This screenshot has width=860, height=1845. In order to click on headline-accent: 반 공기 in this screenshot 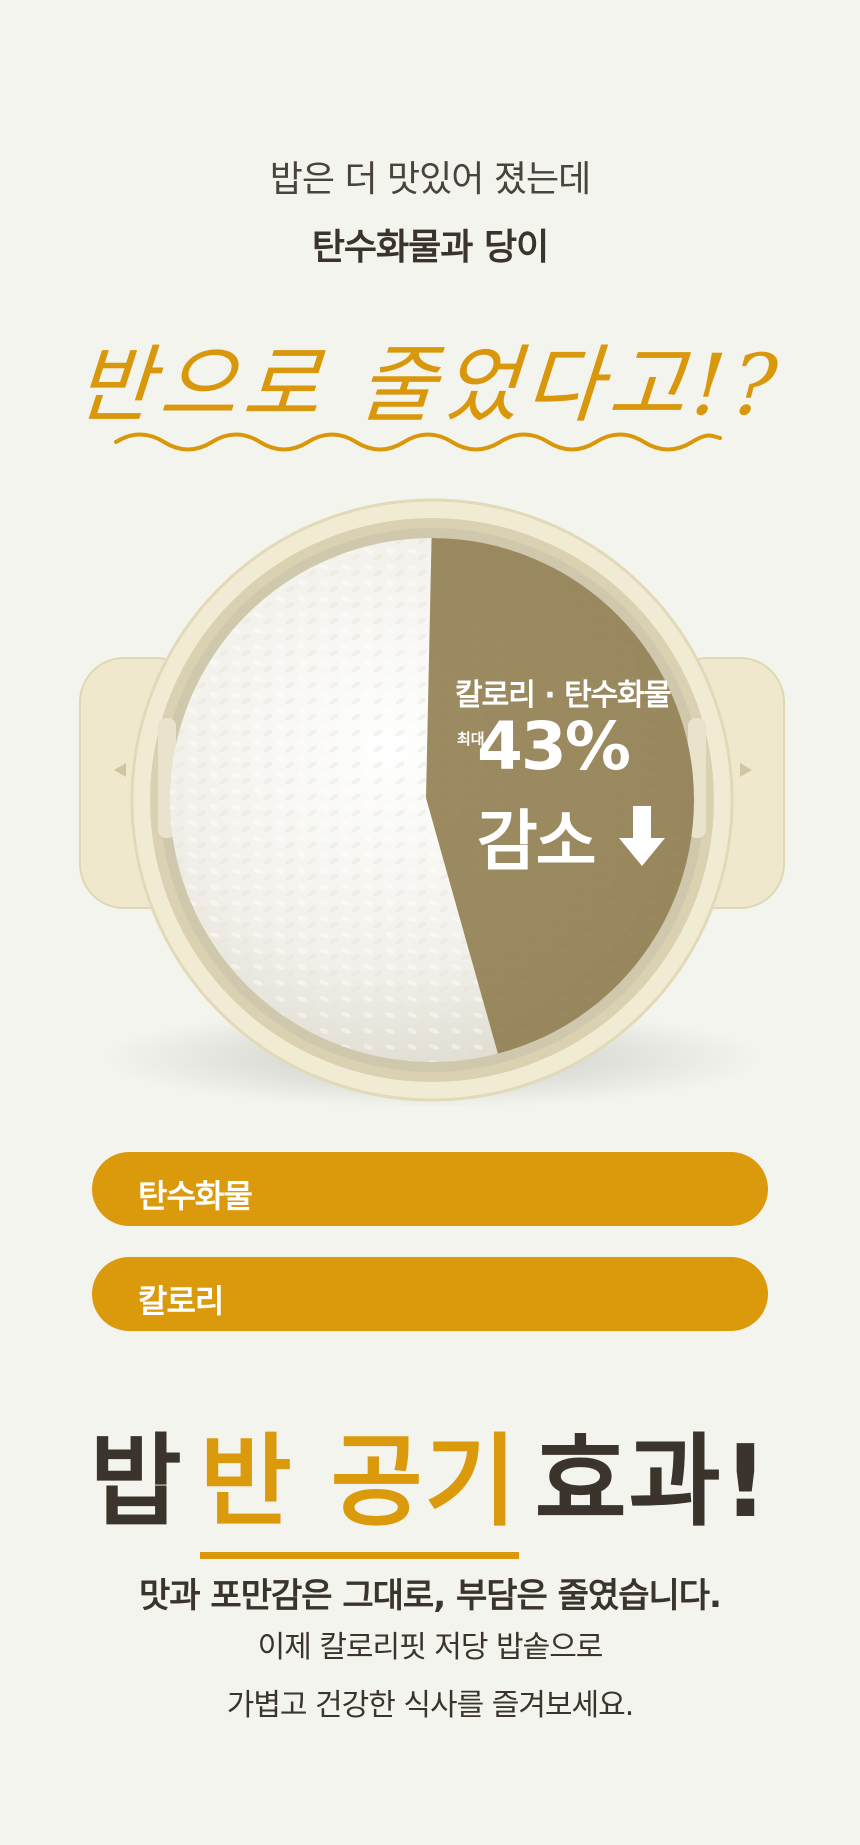, I will do `click(359, 1479)`.